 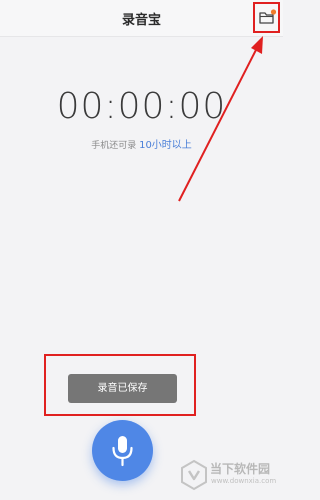 What do you see at coordinates (194, 475) in the screenshot?
I see `watermark-logo-icon` at bounding box center [194, 475].